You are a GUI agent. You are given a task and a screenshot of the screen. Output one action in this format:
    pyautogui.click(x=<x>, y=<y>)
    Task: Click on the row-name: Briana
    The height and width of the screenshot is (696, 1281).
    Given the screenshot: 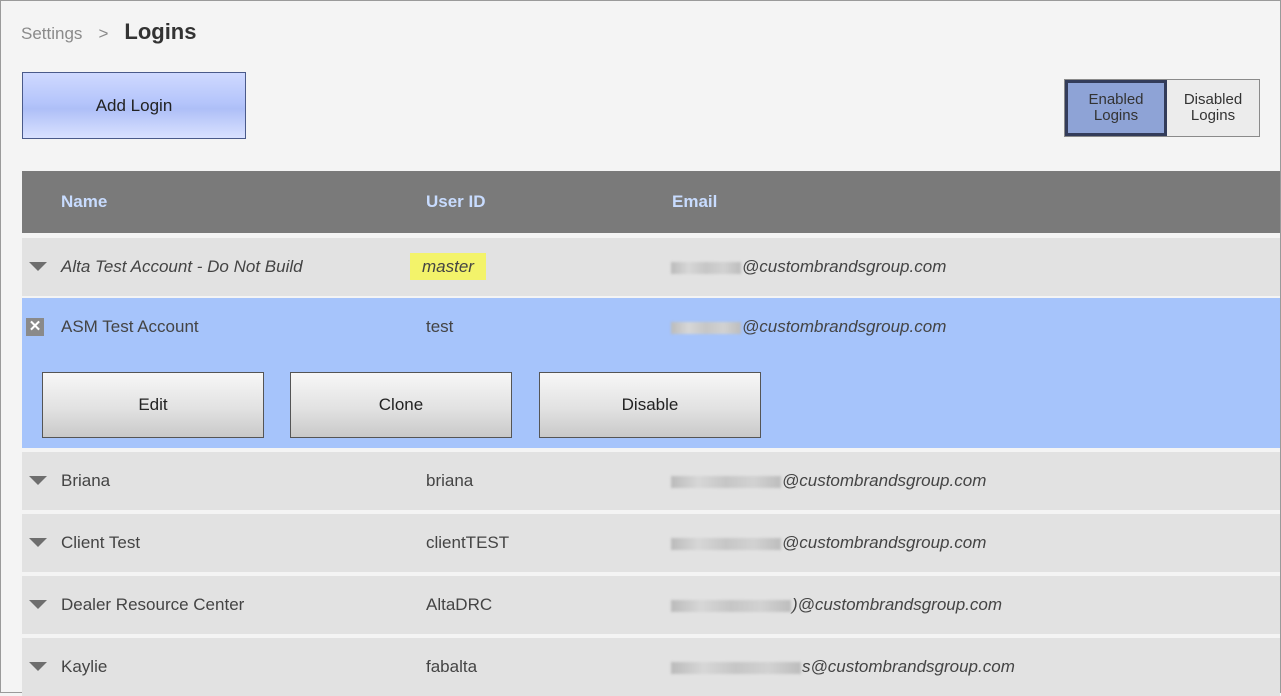 What is the action you would take?
    pyautogui.click(x=86, y=480)
    